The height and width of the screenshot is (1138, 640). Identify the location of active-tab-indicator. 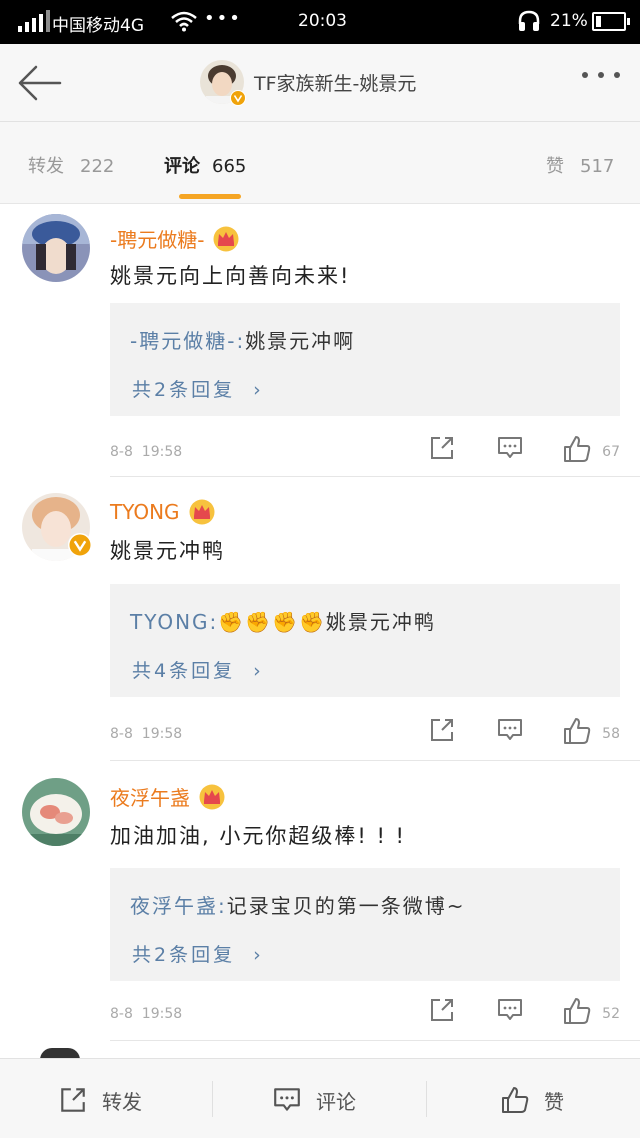
(210, 196).